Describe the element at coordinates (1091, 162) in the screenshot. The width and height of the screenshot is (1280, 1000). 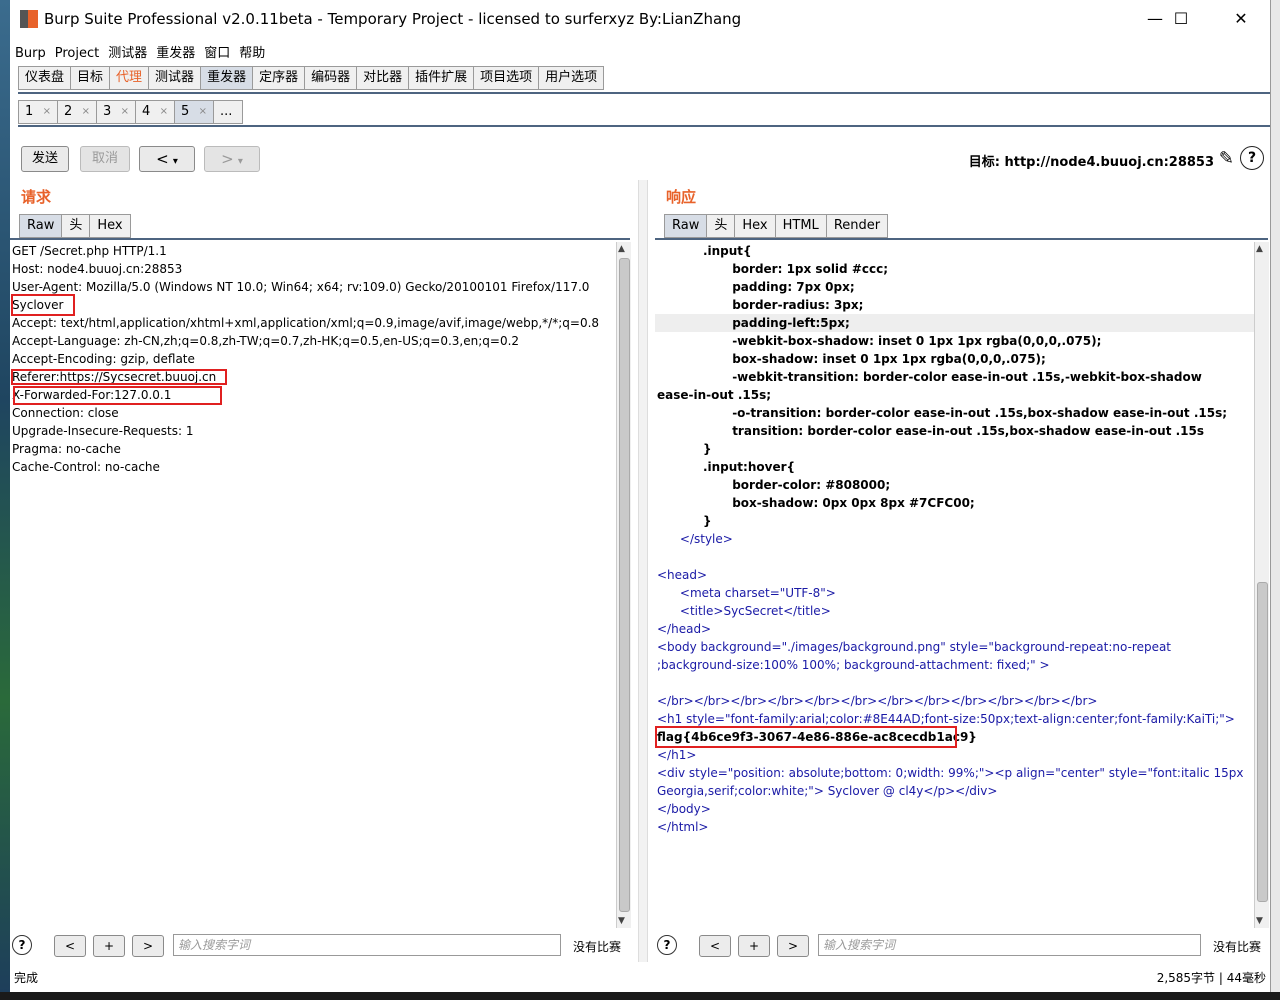
I see `target-label: 目标: http://node4.buuoj.cn:28853` at that location.